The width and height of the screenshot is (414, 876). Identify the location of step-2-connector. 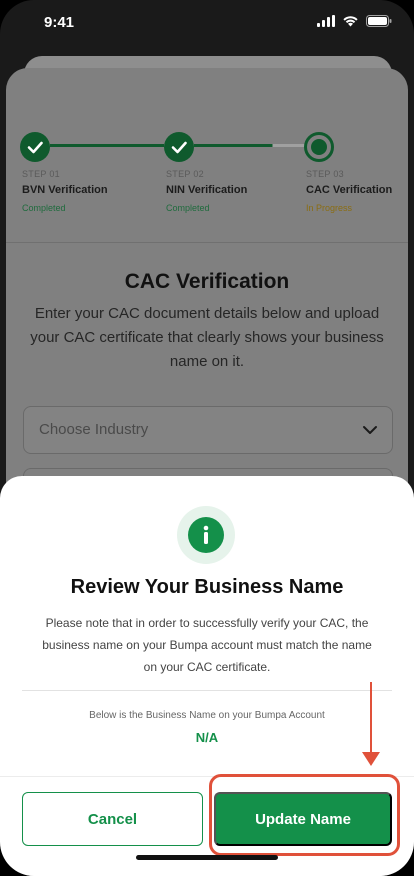
(250, 145).